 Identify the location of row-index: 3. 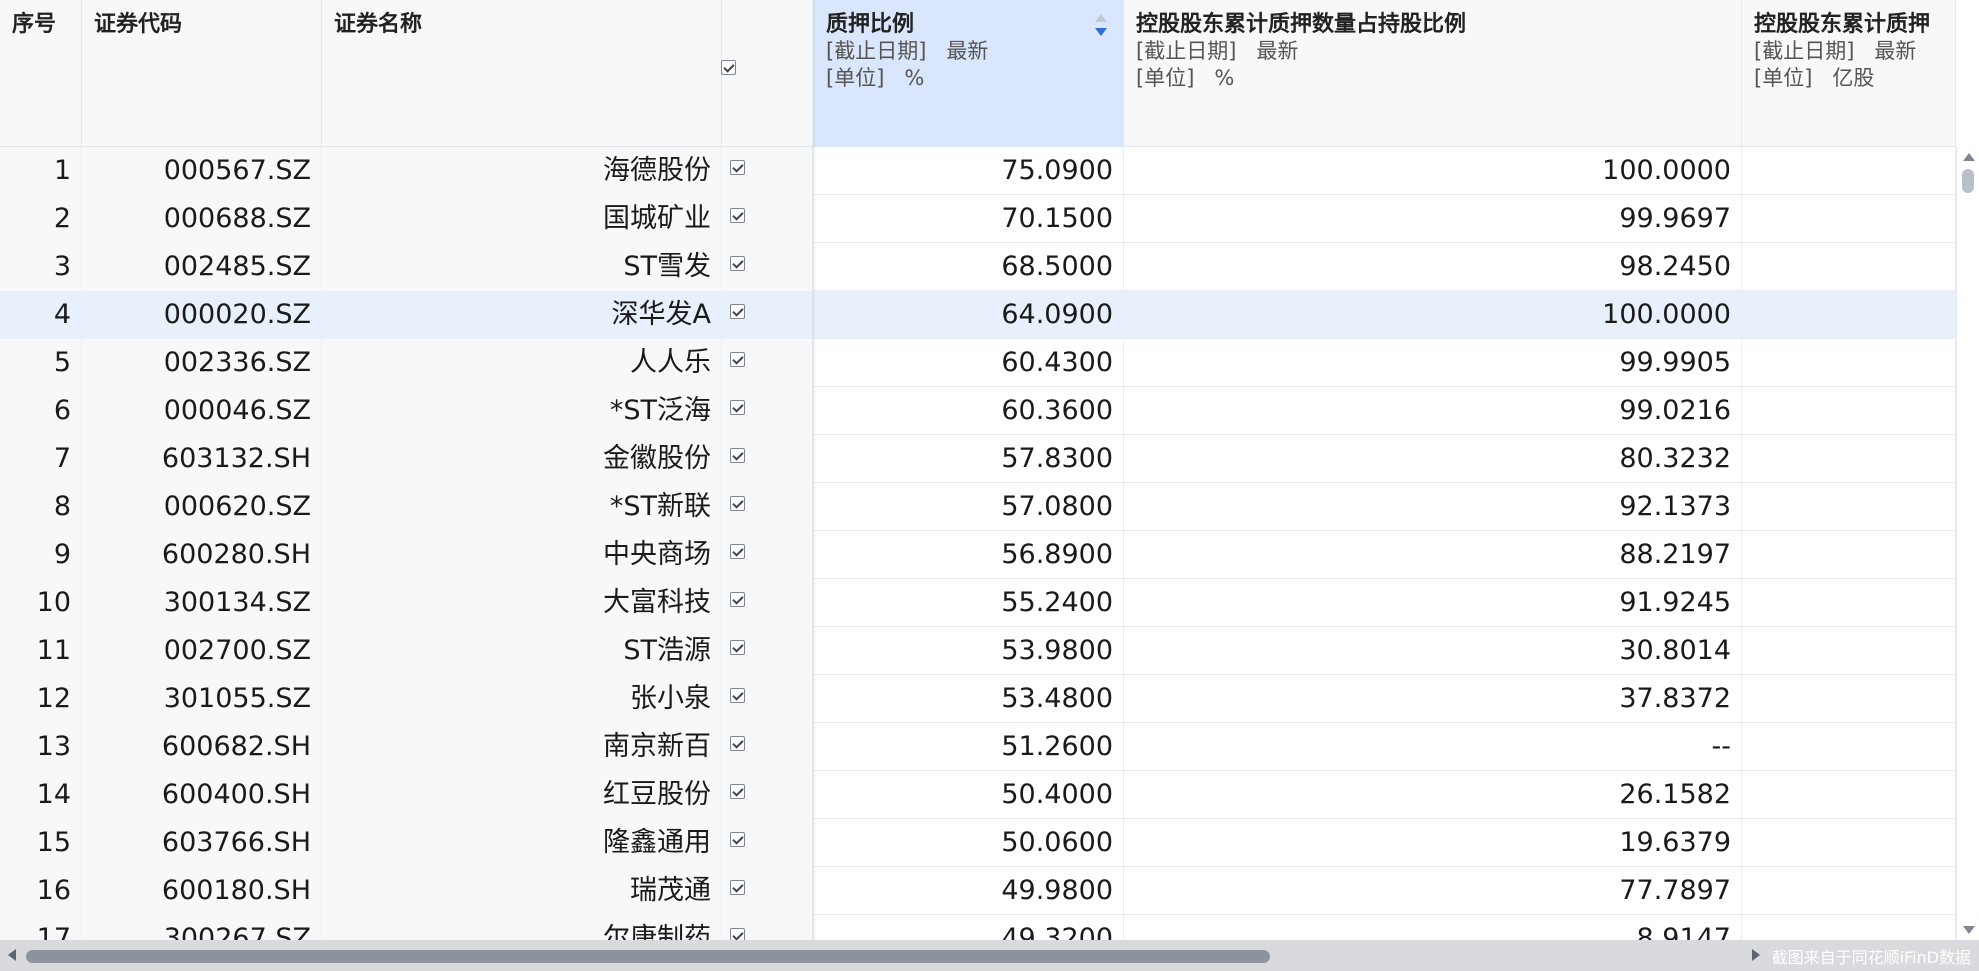
(41, 267).